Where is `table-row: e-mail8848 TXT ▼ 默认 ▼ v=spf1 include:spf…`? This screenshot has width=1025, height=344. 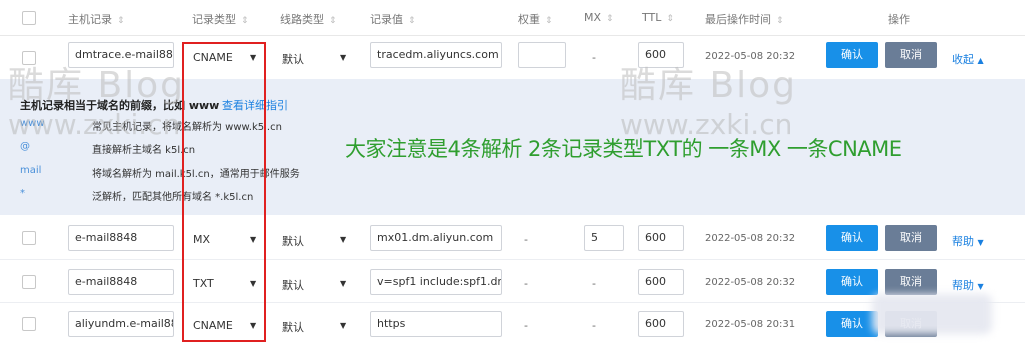 table-row: e-mail8848 TXT ▼ 默认 ▼ v=spf1 include:spf… is located at coordinates (512, 282).